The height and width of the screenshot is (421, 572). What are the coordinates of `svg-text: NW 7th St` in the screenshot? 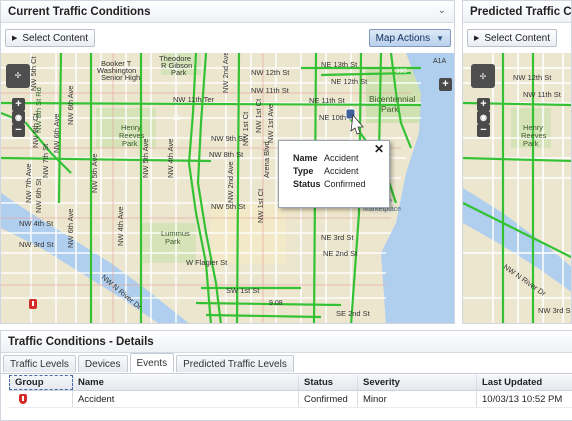 It's located at (45, 160).